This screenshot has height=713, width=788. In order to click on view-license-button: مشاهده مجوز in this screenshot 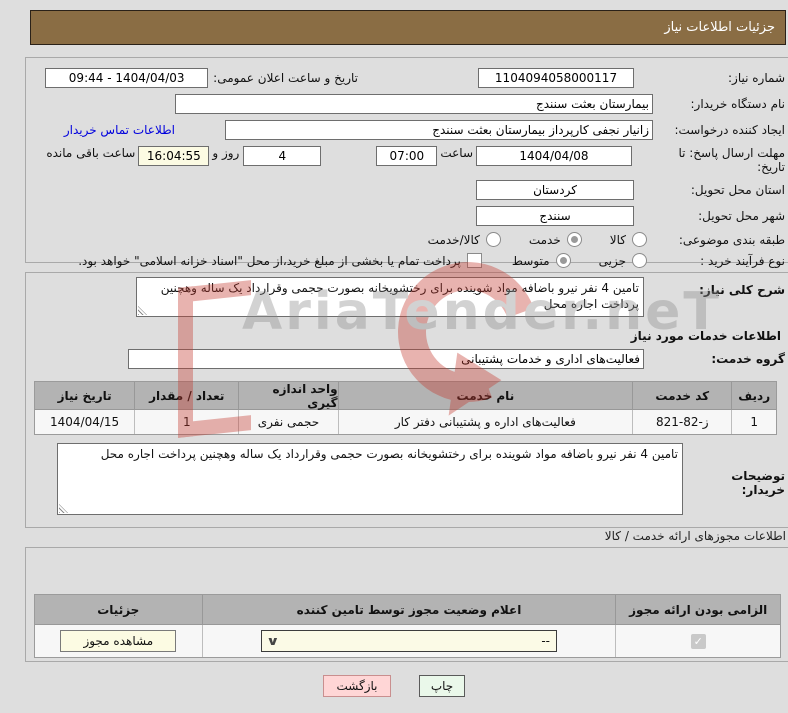, I will do `click(118, 641)`.